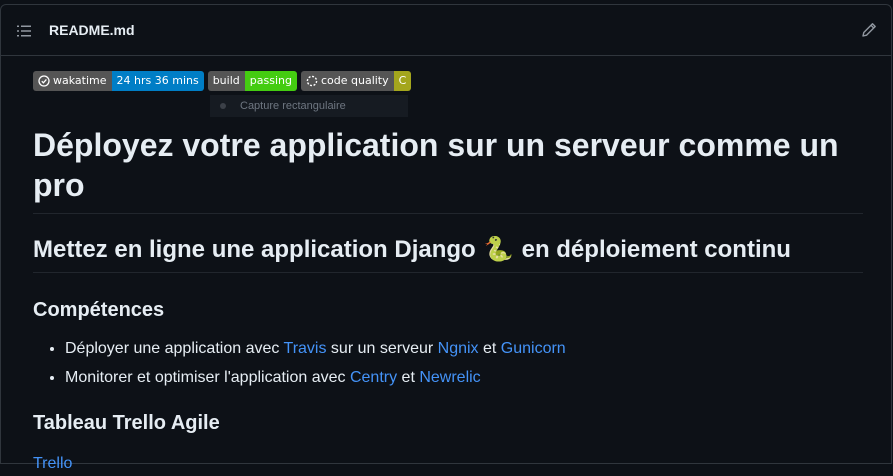 The width and height of the screenshot is (893, 476). I want to click on list-item-text: Déployer une application avec, so click(174, 348).